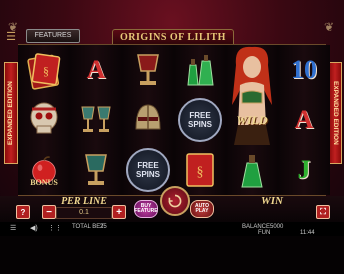 The image size is (344, 274). What do you see at coordinates (55, 228) in the screenshot?
I see `sliders-icon: ⋮⋮` at bounding box center [55, 228].